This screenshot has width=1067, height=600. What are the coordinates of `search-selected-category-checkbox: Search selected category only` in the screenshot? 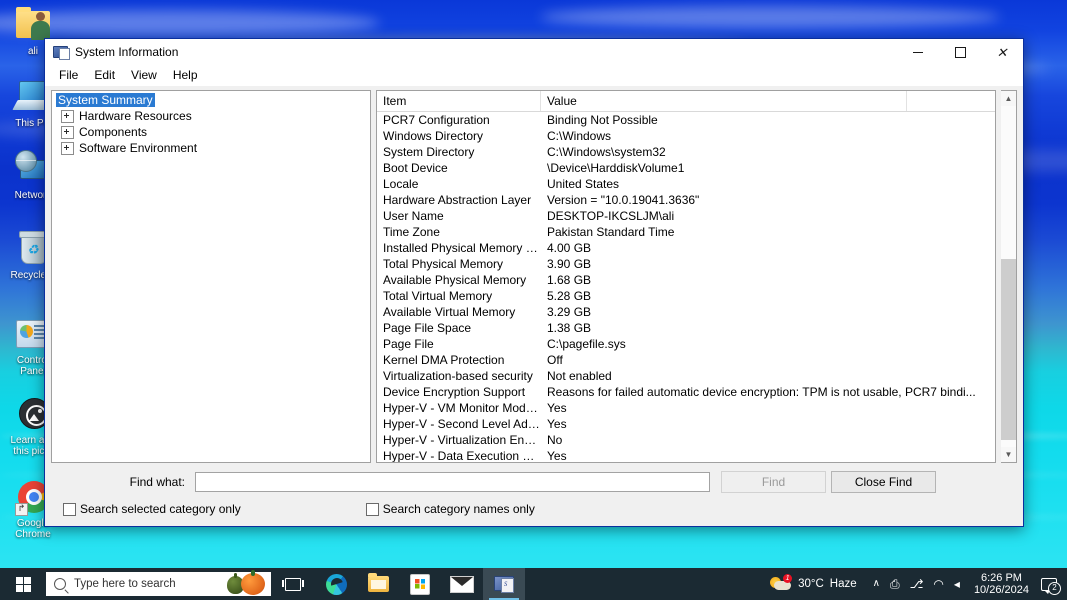 It's located at (152, 509).